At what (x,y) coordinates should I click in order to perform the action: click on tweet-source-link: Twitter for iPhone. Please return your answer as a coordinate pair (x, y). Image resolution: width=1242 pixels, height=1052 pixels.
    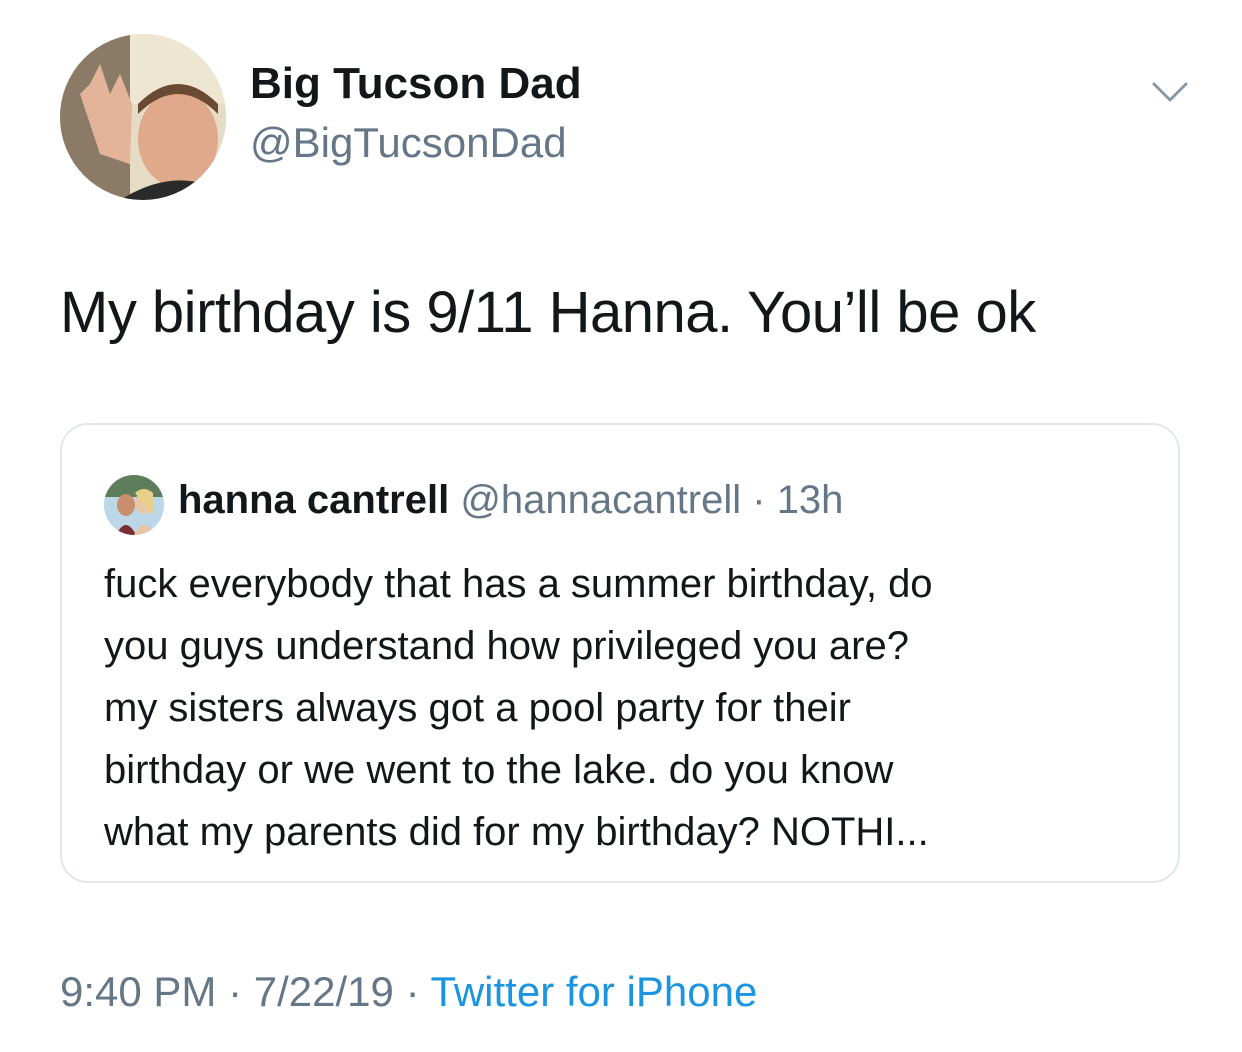
    Looking at the image, I should click on (594, 991).